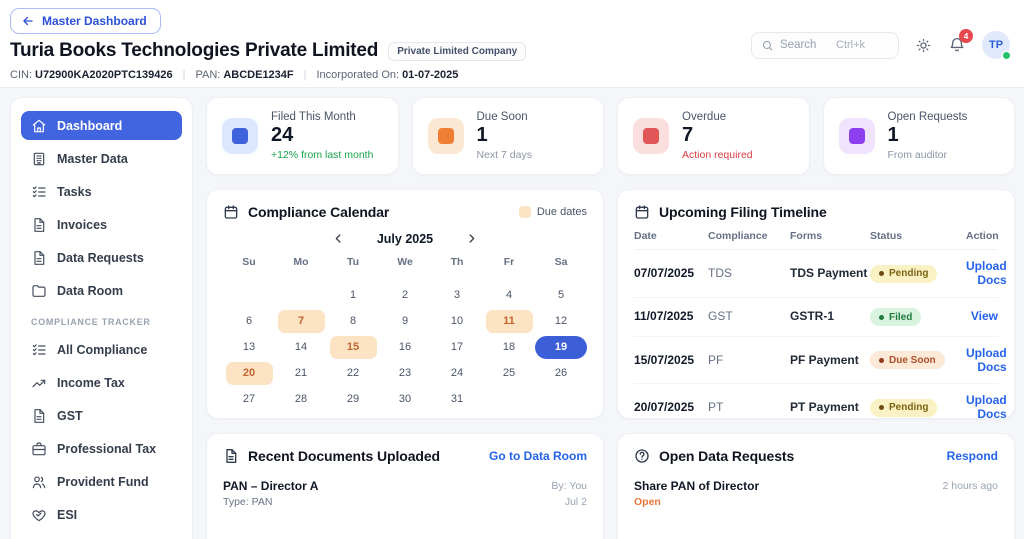 This screenshot has width=1024, height=539. What do you see at coordinates (249, 347) in the screenshot?
I see `calendar-day-13: 13` at bounding box center [249, 347].